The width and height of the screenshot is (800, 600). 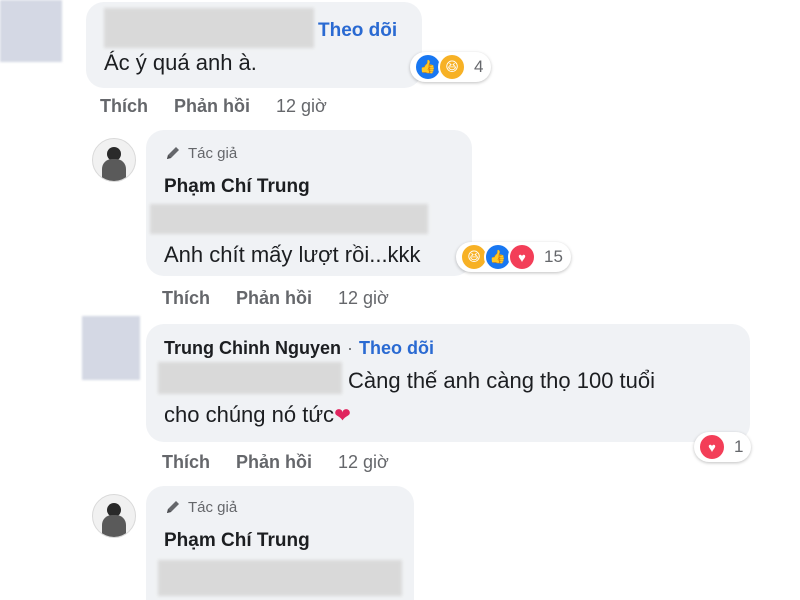 I want to click on comment-text-line2: cho chúng nó tức❤, so click(x=257, y=415).